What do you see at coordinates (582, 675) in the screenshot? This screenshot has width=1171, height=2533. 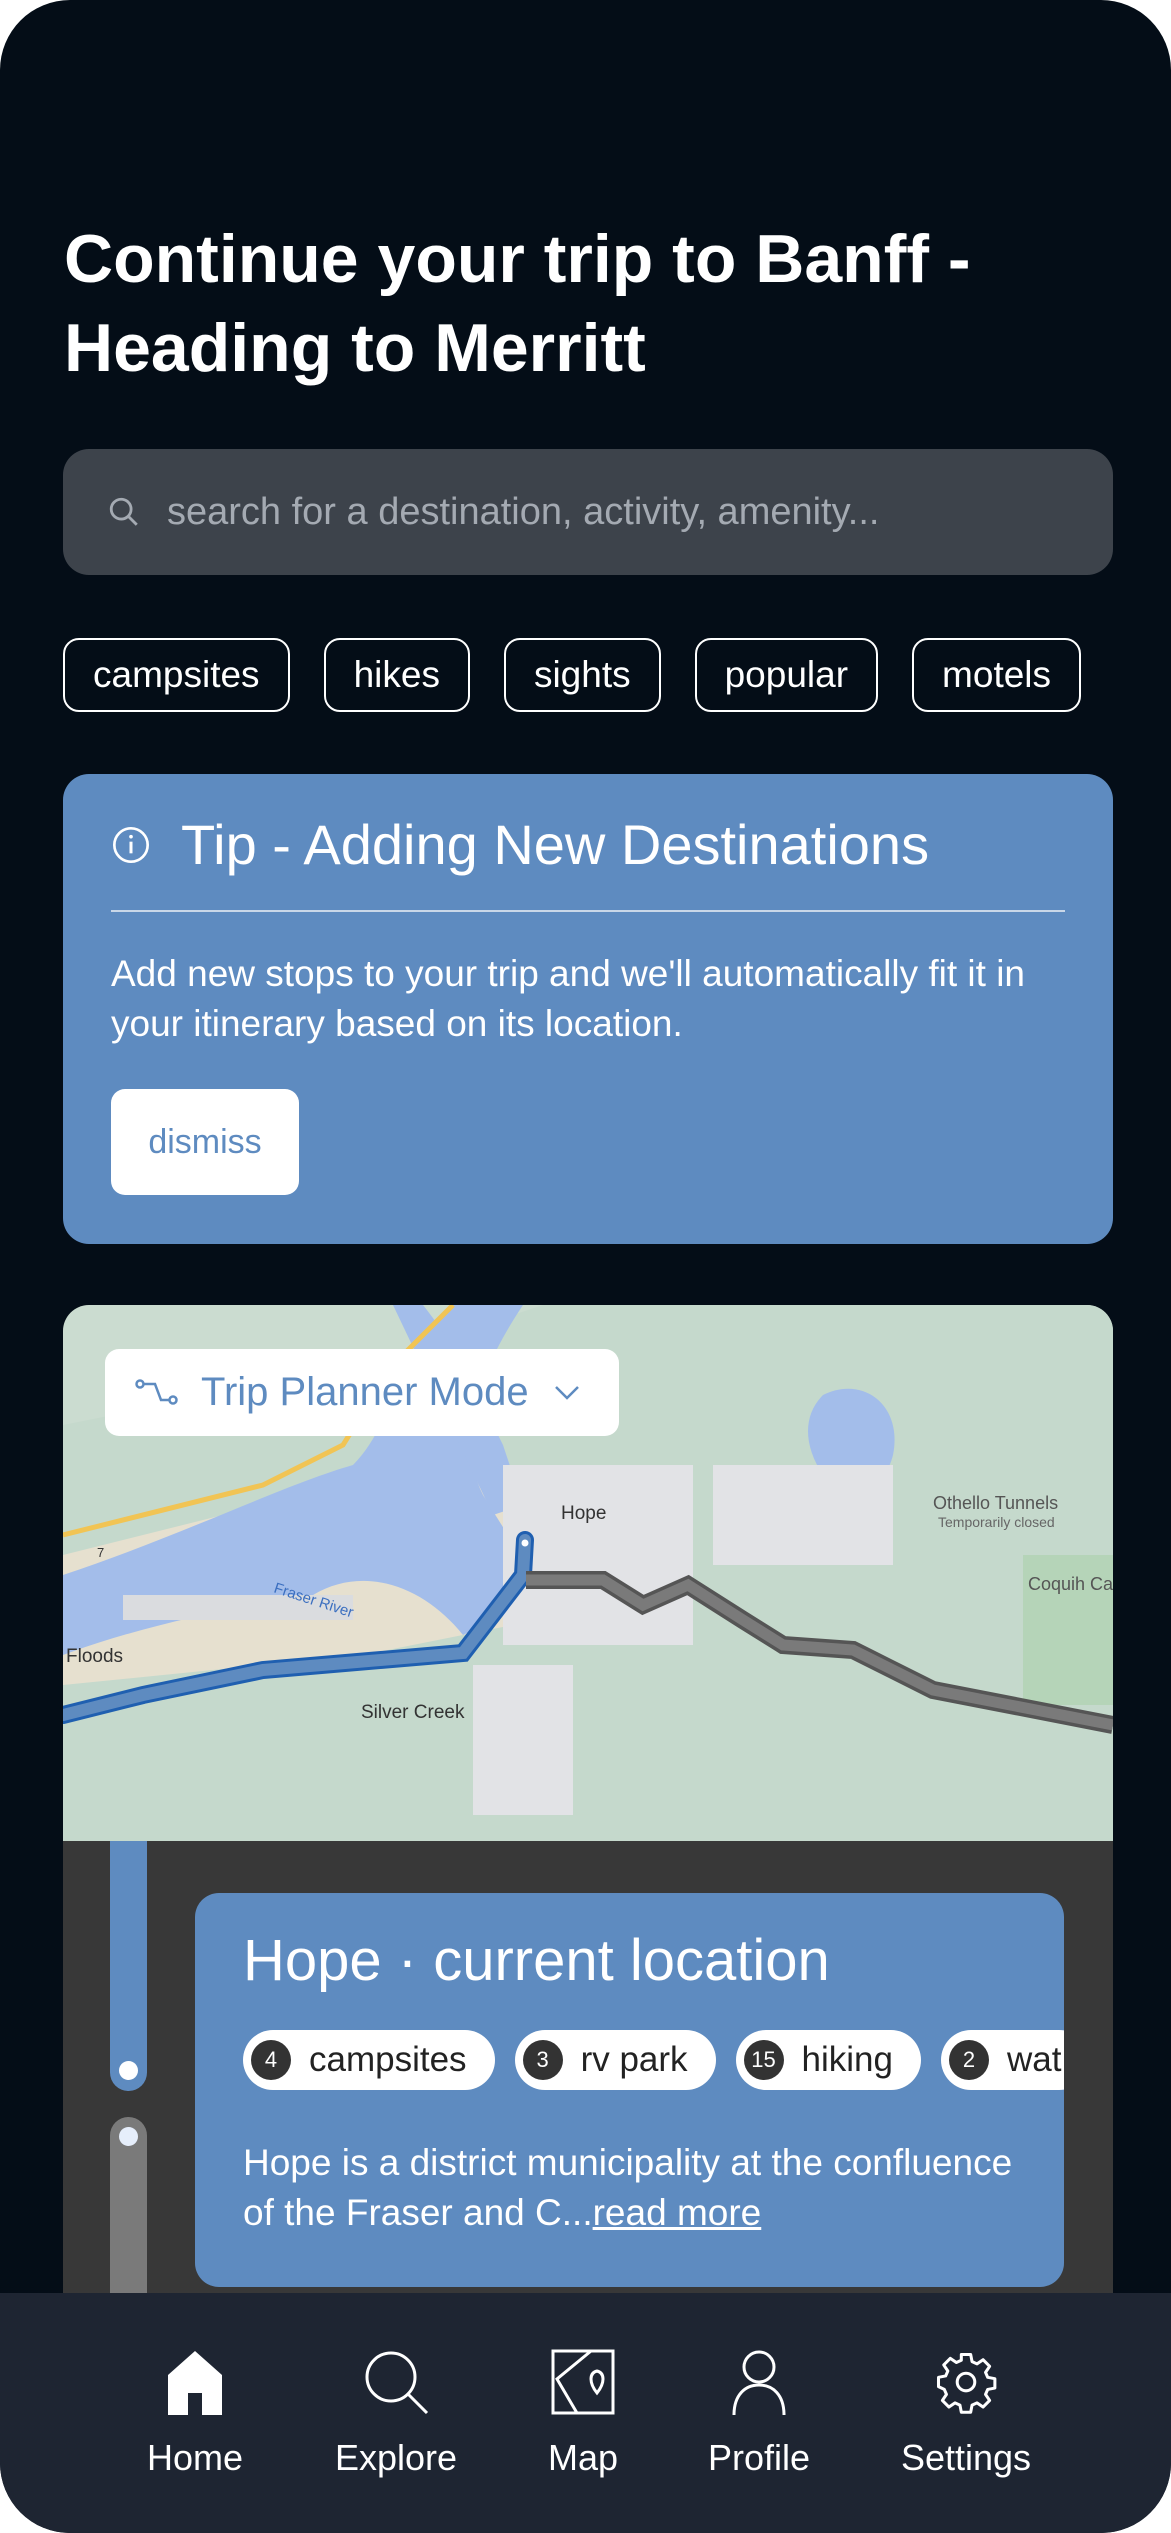 I see `chip-sights: sights` at bounding box center [582, 675].